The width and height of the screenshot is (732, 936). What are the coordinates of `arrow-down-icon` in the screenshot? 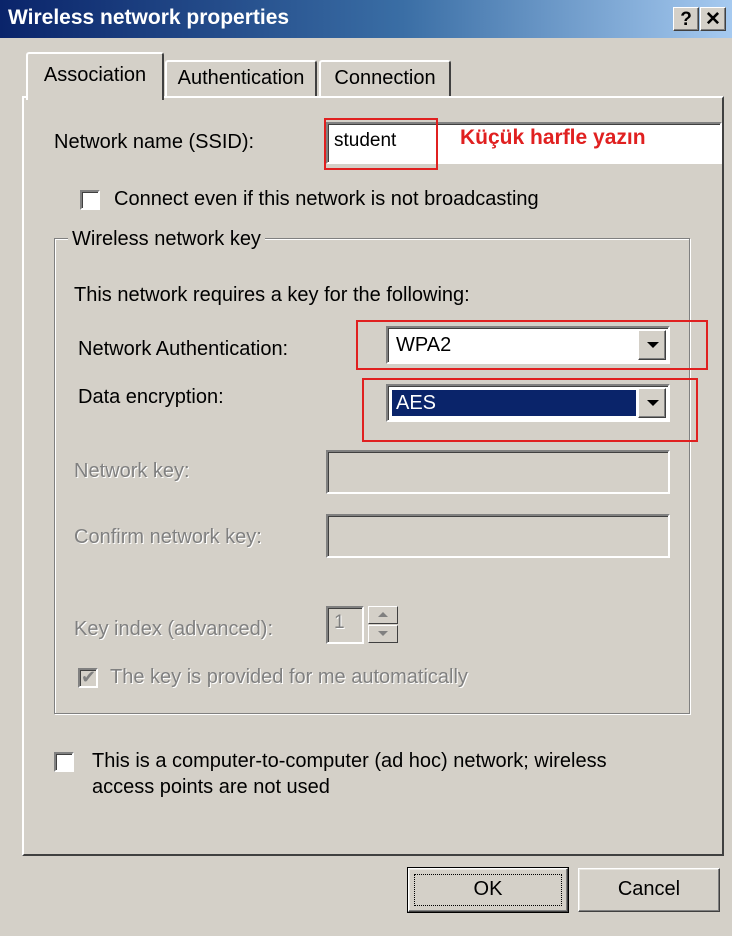 It's located at (383, 633).